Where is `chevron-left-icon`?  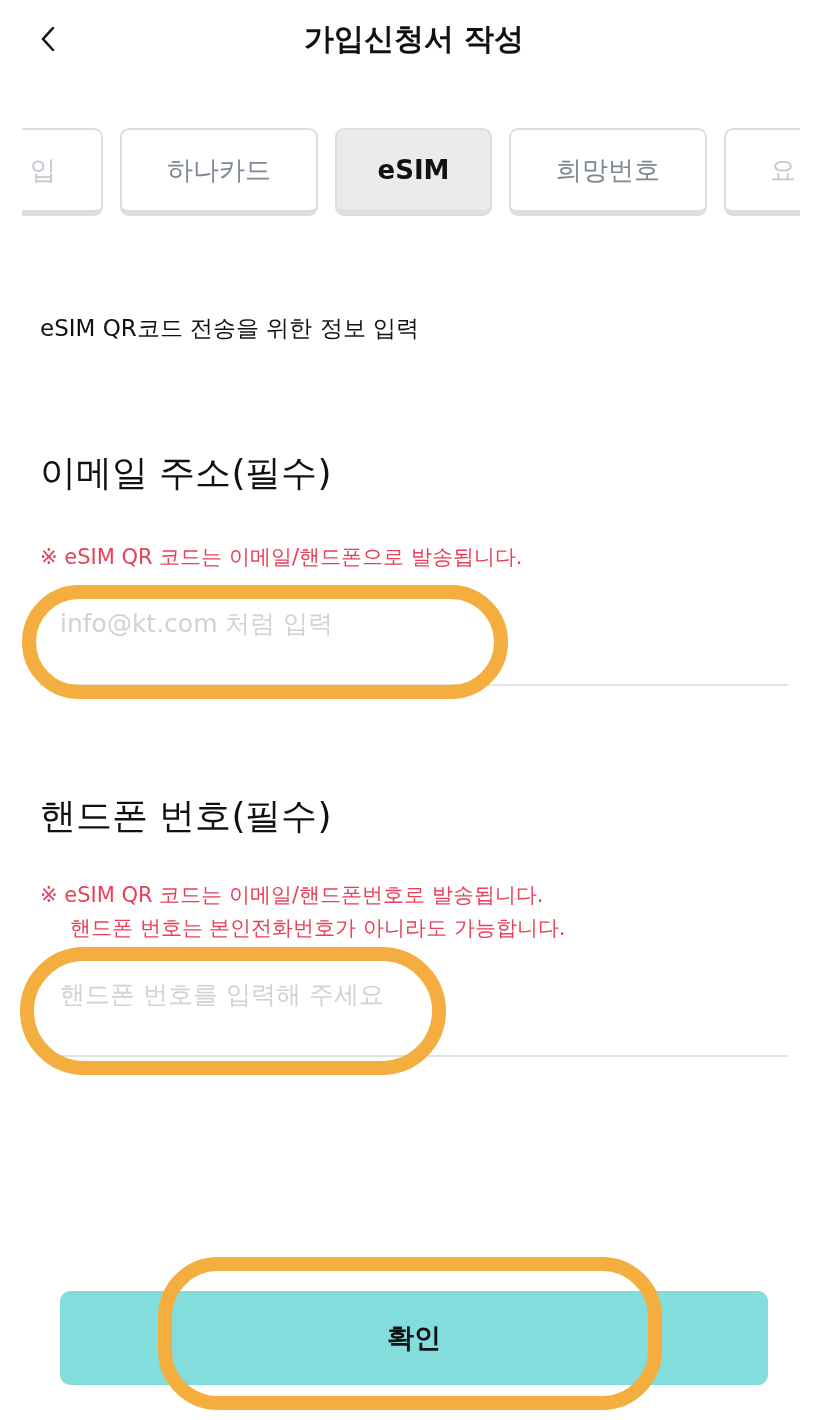
chevron-left-icon is located at coordinates (48, 39).